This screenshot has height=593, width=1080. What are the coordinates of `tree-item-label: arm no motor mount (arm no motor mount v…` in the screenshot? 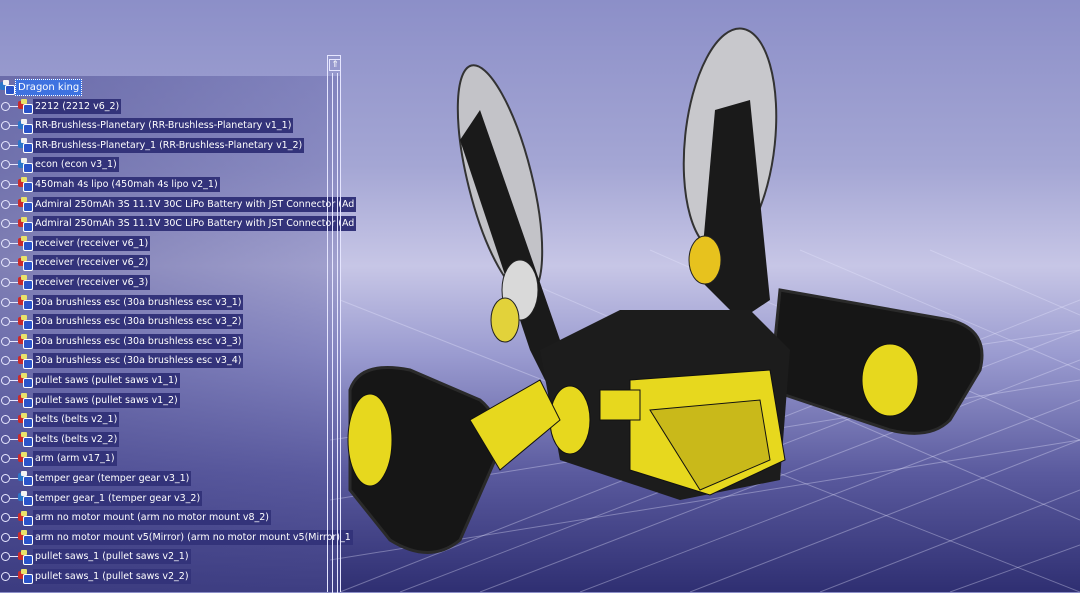 It's located at (152, 518).